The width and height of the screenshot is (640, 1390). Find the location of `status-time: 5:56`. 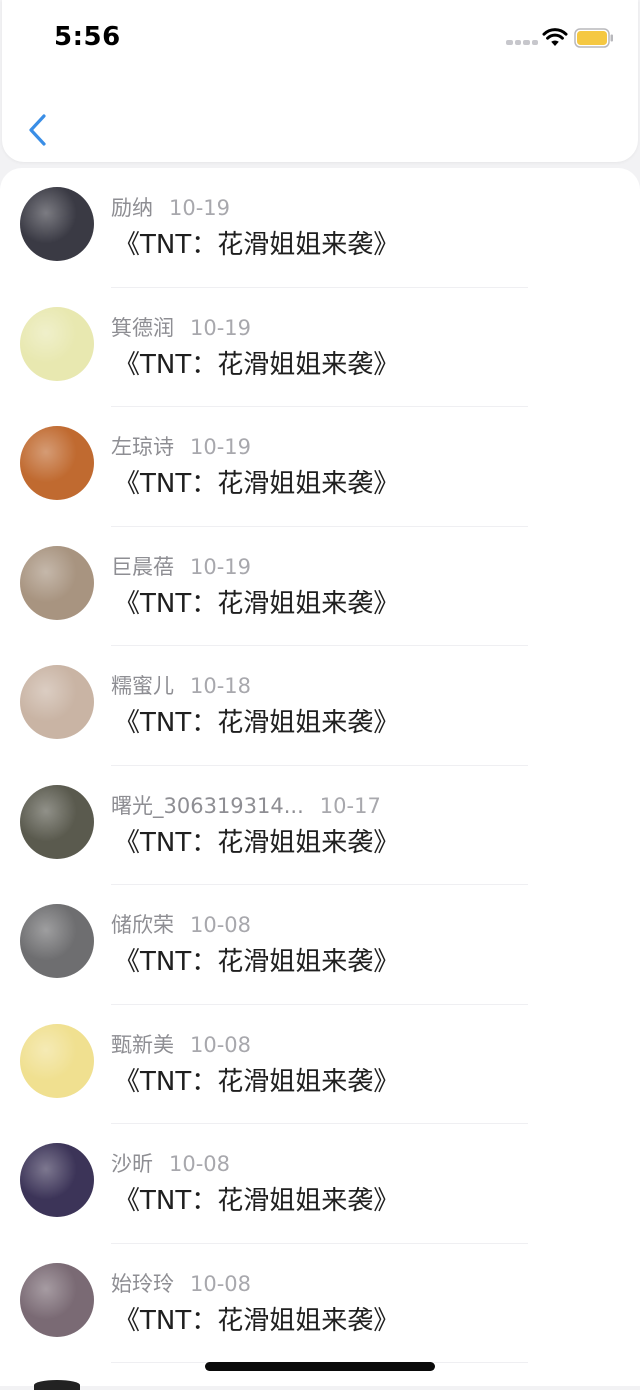

status-time: 5:56 is located at coordinates (87, 37).